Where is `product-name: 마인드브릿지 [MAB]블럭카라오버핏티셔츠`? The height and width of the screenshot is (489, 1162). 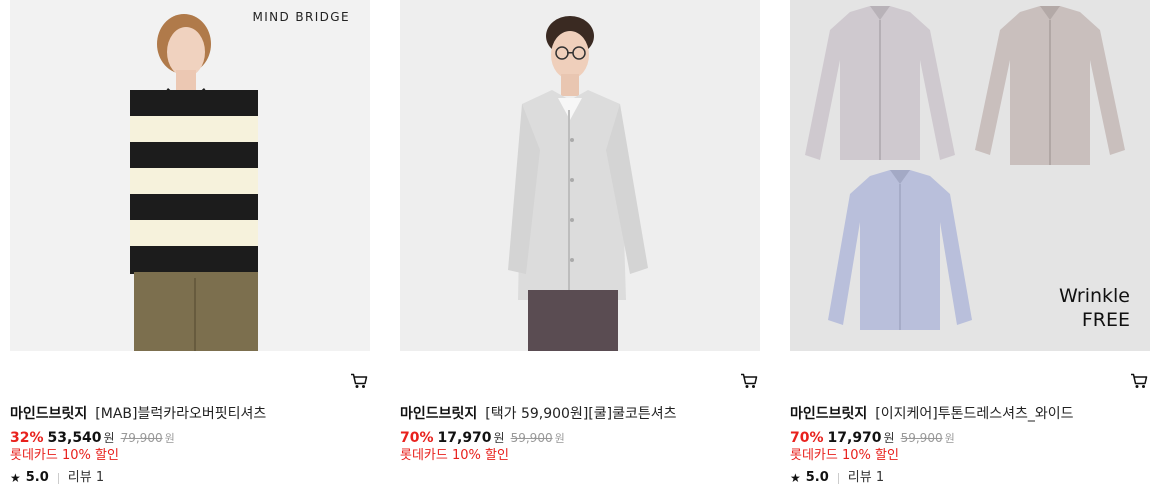
product-name: 마인드브릿지 [MAB]블럭카라오버핏티셔츠 is located at coordinates (180, 414).